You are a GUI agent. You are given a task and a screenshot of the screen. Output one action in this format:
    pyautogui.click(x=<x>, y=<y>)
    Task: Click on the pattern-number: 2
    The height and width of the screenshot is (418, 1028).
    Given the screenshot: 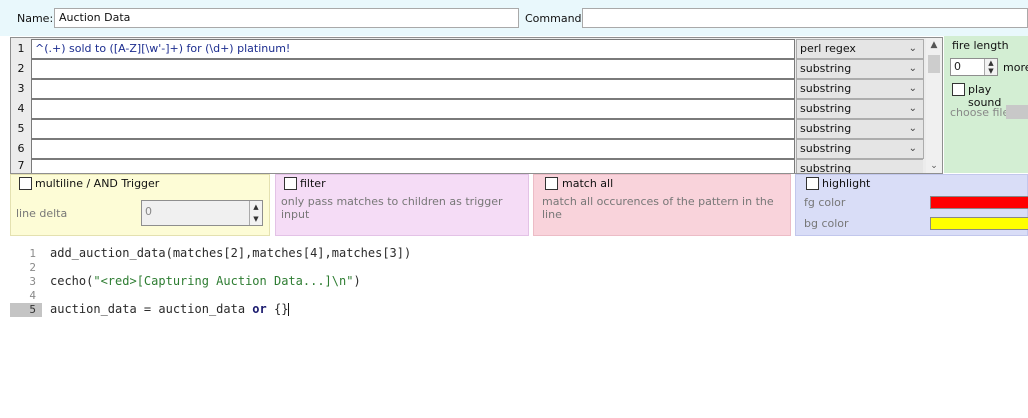 What is the action you would take?
    pyautogui.click(x=21, y=68)
    